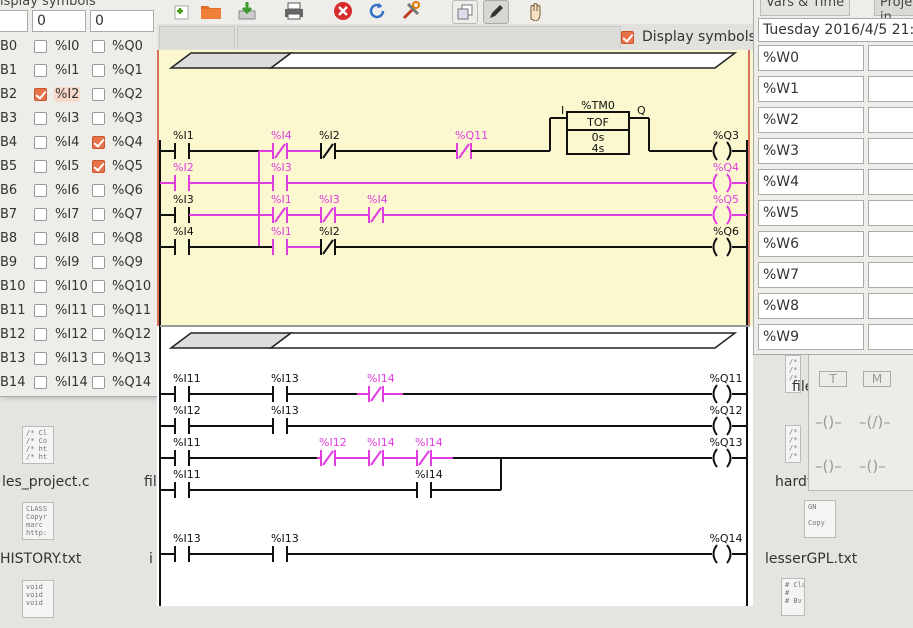 This screenshot has height=628, width=913. What do you see at coordinates (465, 12) in the screenshot?
I see `sections-button` at bounding box center [465, 12].